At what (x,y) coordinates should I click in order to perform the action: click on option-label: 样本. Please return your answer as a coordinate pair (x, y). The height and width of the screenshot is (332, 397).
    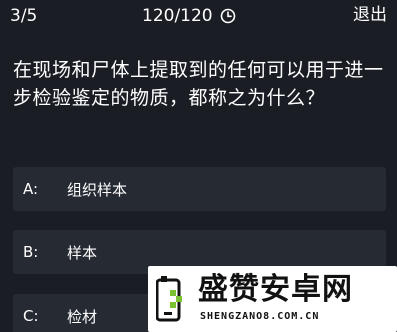
    Looking at the image, I should click on (82, 252).